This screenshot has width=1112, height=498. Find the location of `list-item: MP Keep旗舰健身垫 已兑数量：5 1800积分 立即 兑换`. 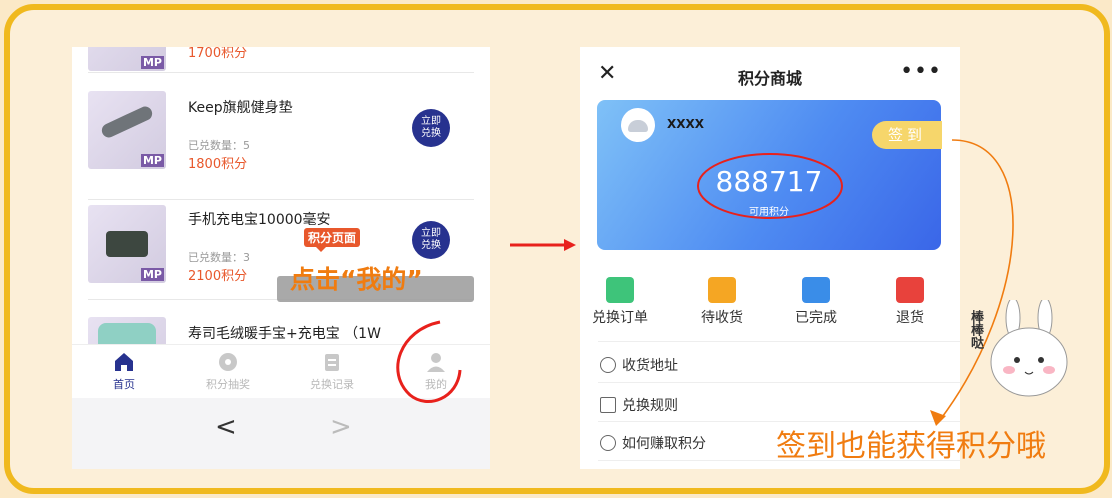

list-item: MP Keep旗舰健身垫 已兑数量：5 1800积分 立即 兑换 is located at coordinates (281, 136).